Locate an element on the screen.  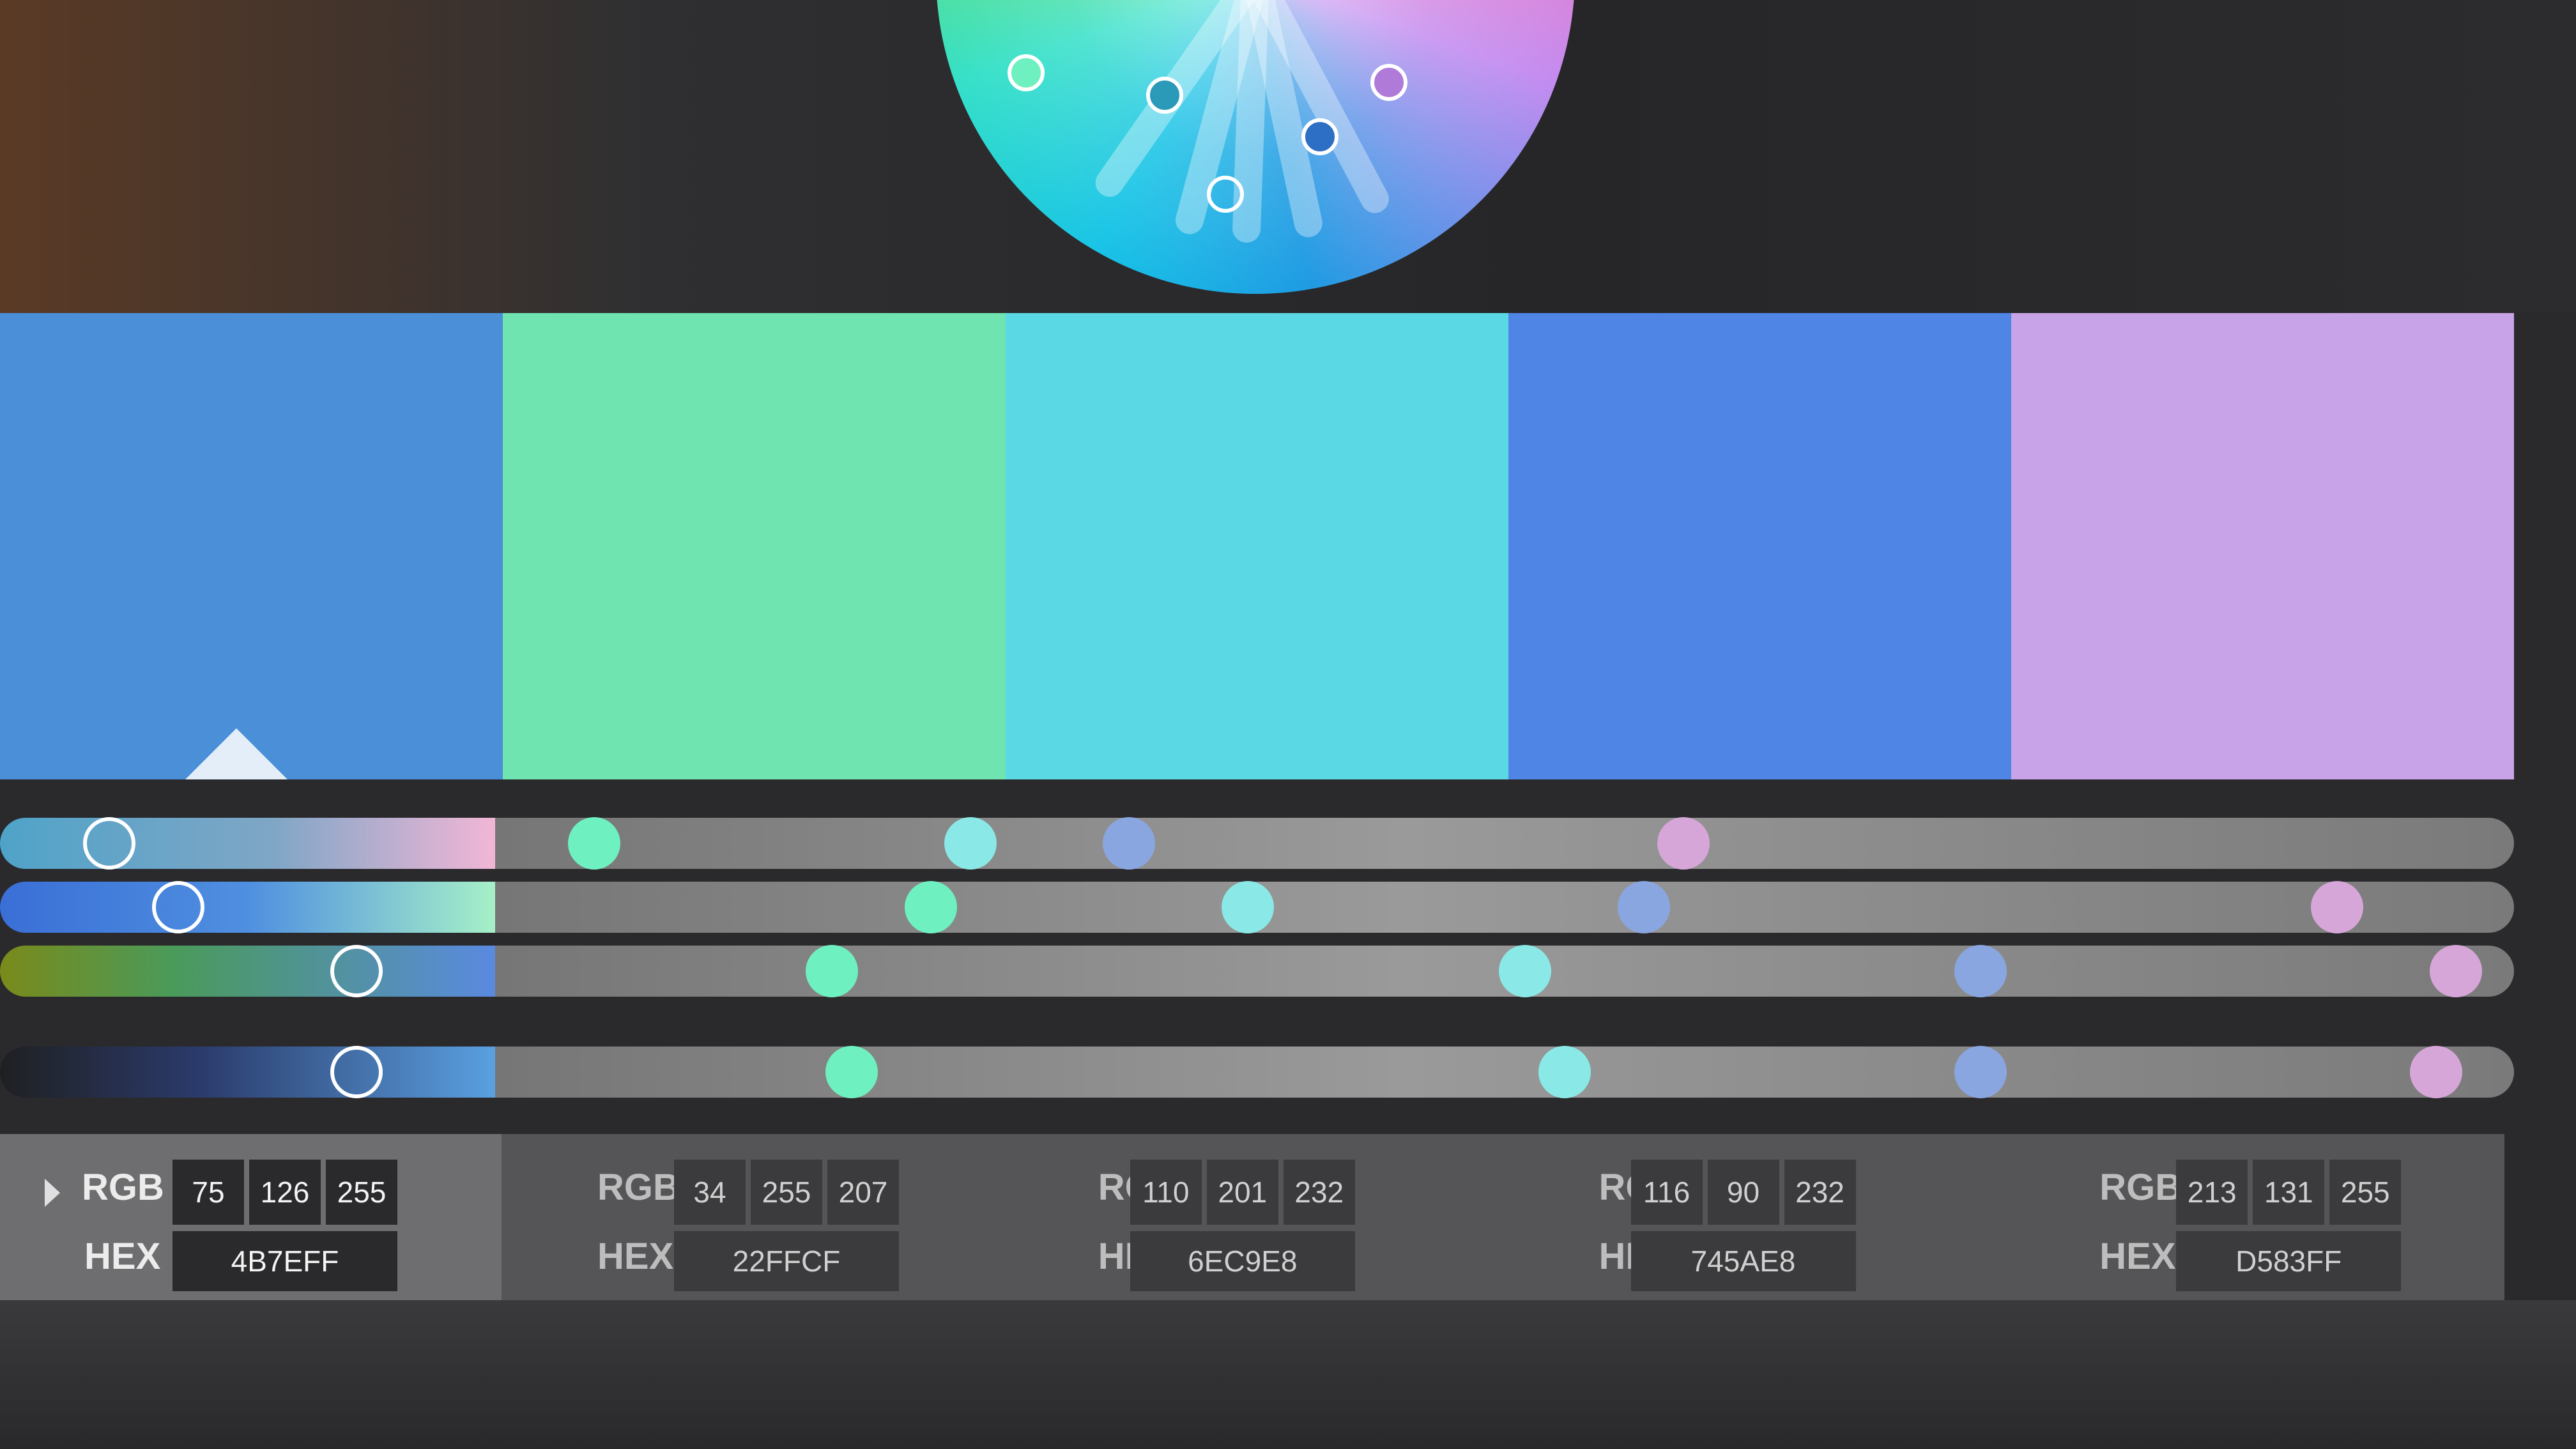
color-panel-3: RGBHEX1102012326EC9E8 is located at coordinates (1252, 1217).